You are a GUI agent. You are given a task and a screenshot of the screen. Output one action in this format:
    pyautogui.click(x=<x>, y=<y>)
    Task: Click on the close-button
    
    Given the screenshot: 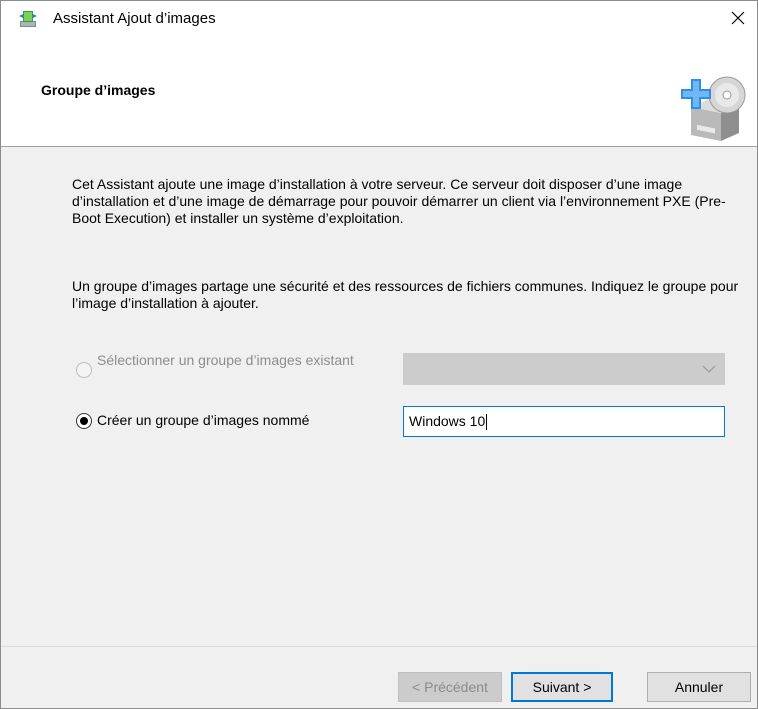 What is the action you would take?
    pyautogui.click(x=738, y=18)
    